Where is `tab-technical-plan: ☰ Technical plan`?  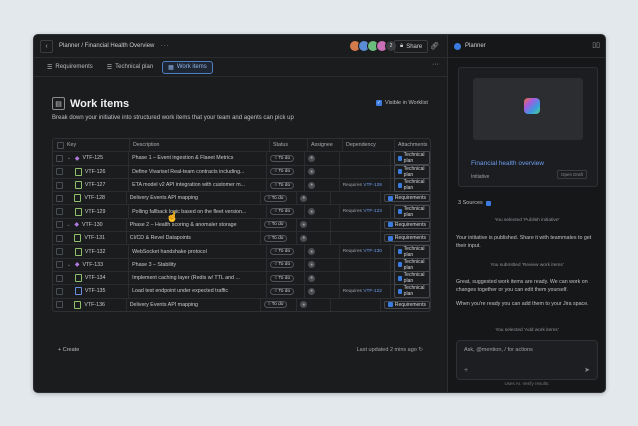 tab-technical-plan: ☰ Technical plan is located at coordinates (130, 67).